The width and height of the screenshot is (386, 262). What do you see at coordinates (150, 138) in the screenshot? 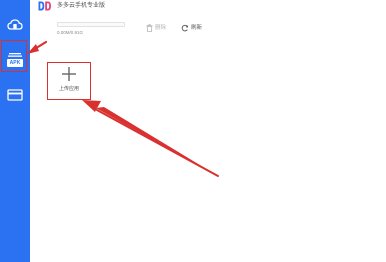
I see `annotation-arrow-upload` at bounding box center [150, 138].